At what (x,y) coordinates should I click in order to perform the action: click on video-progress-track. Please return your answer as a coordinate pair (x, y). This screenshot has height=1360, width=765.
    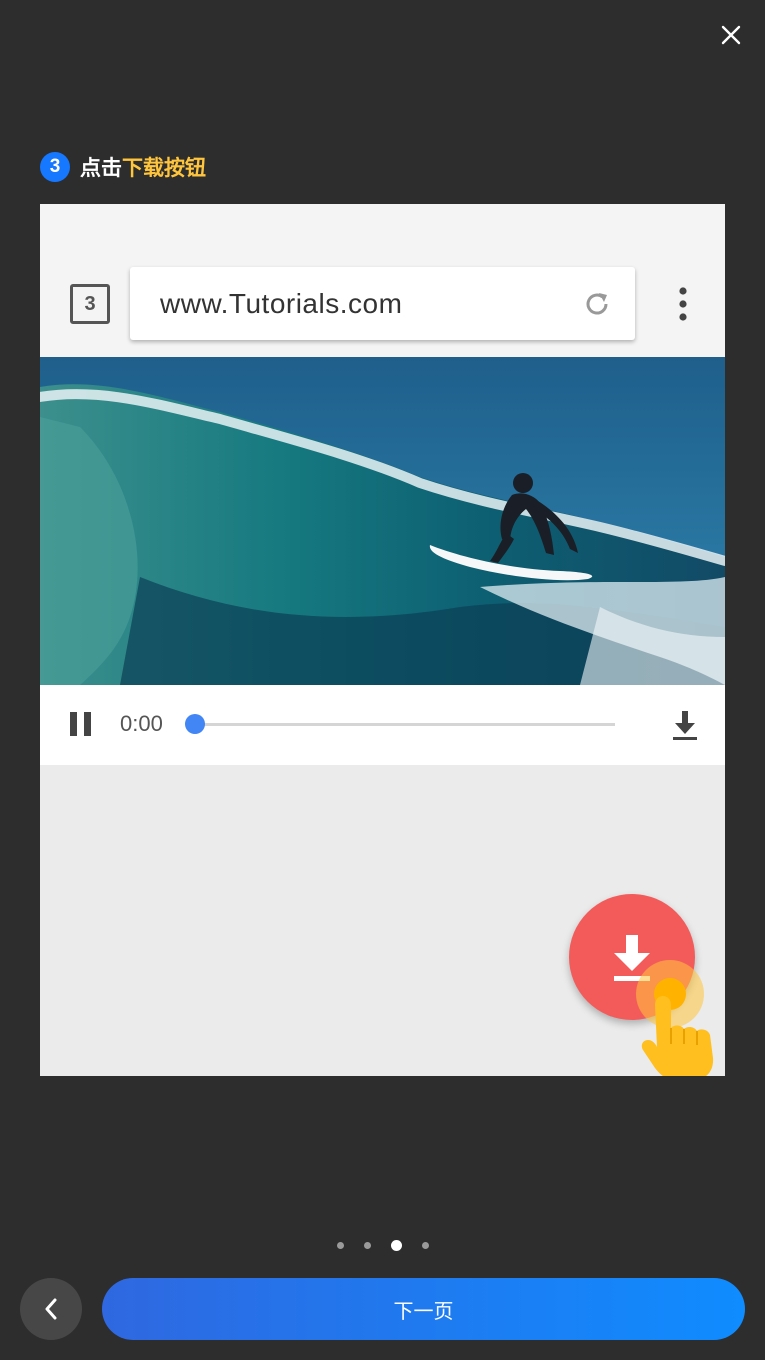
    Looking at the image, I should click on (405, 724).